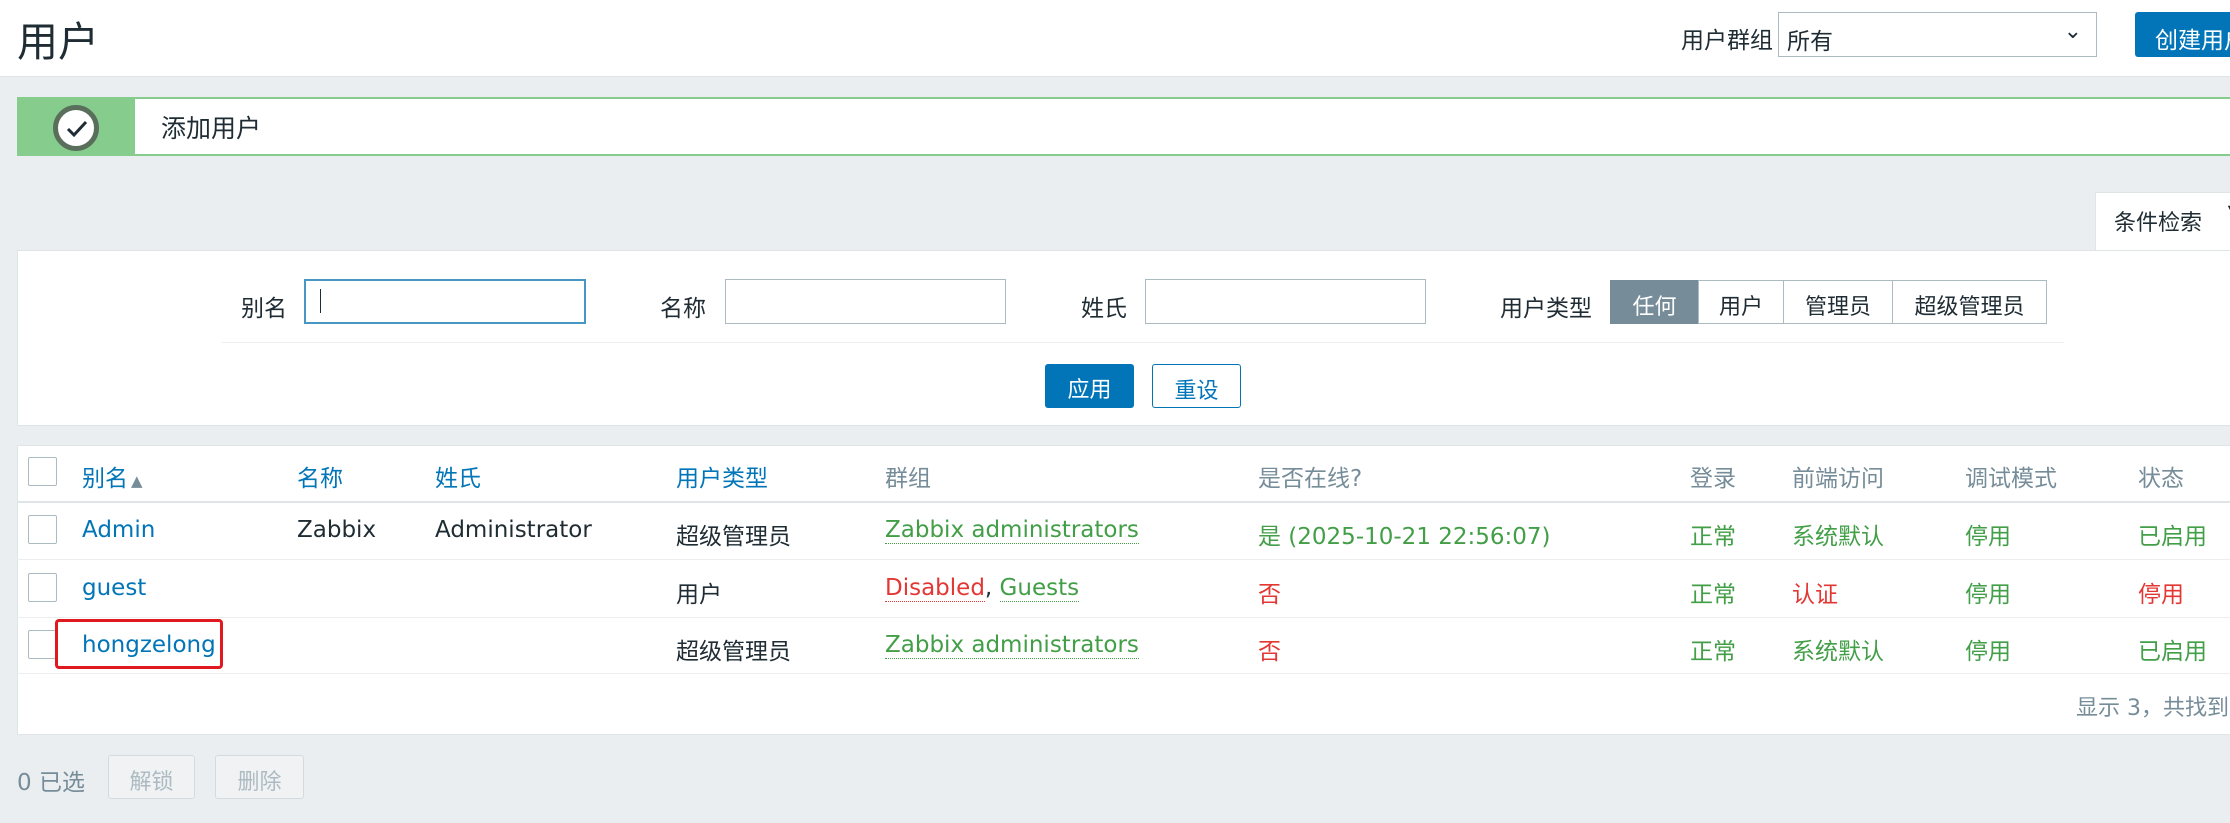 This screenshot has width=2230, height=823. What do you see at coordinates (2182, 34) in the screenshot?
I see `create-user-button: 创建用户` at bounding box center [2182, 34].